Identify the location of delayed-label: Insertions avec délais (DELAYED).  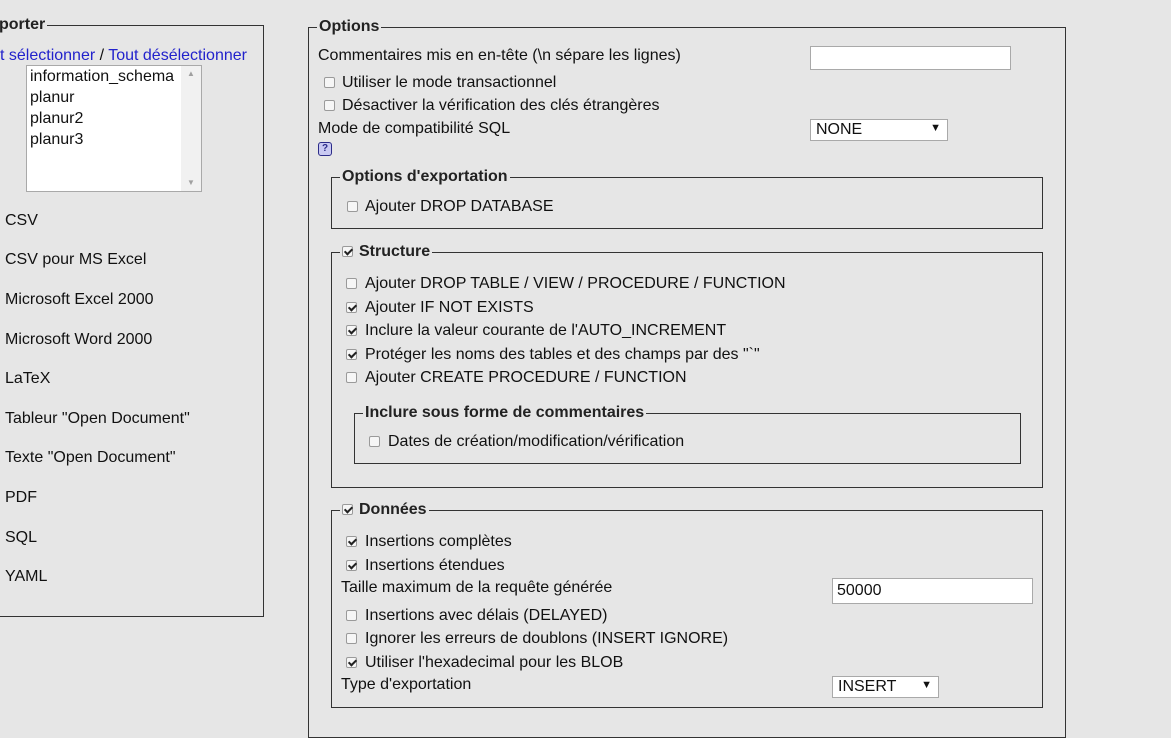
(486, 615).